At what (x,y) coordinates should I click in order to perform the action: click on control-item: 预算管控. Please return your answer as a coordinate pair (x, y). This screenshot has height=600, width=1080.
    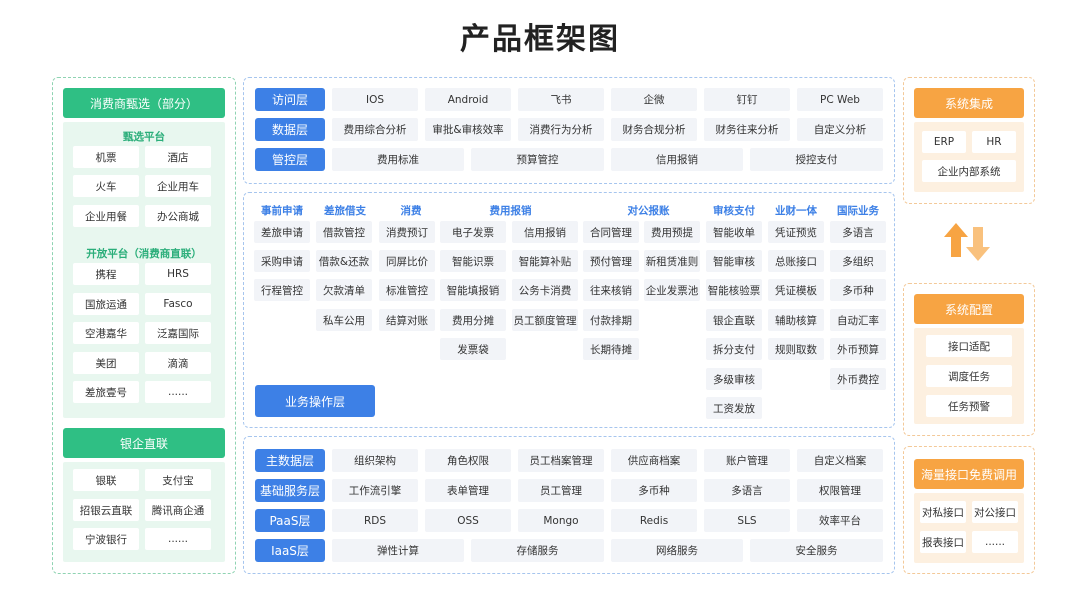
    Looking at the image, I should click on (537, 159).